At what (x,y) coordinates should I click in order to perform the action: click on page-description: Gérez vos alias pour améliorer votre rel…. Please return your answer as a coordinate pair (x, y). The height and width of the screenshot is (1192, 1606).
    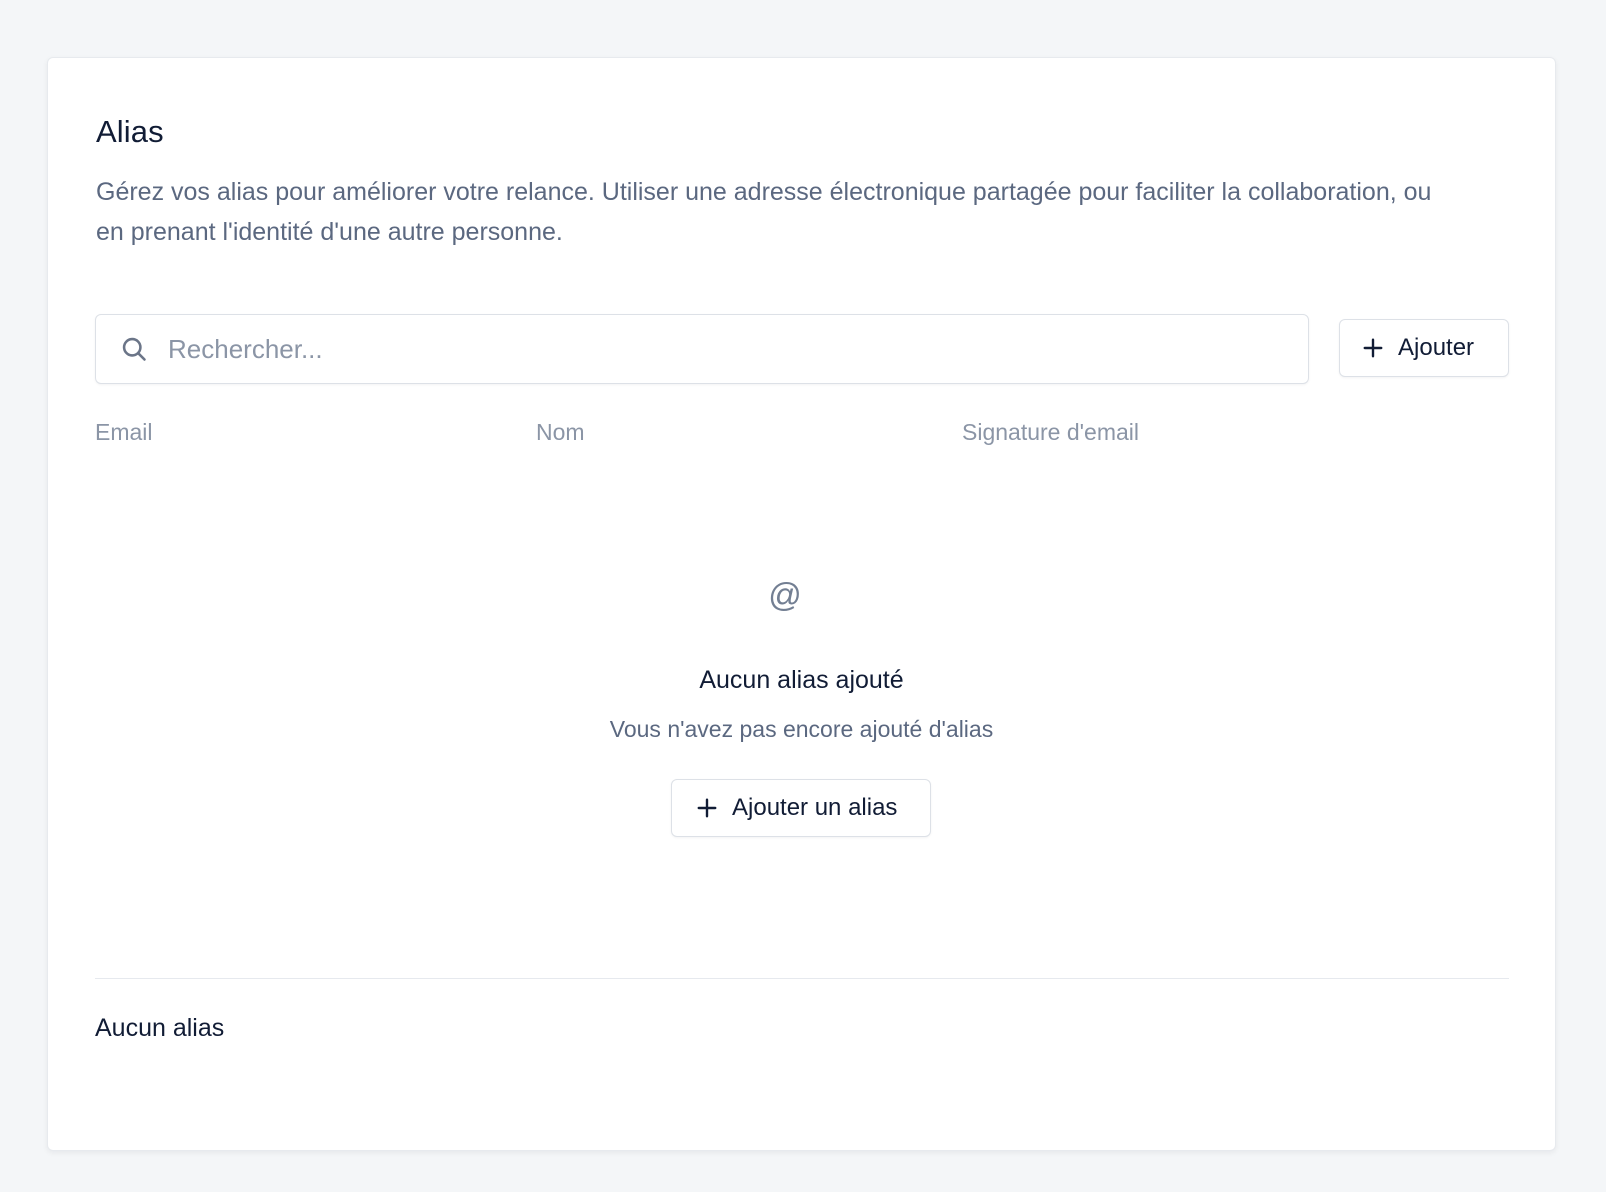
    Looking at the image, I should click on (764, 212).